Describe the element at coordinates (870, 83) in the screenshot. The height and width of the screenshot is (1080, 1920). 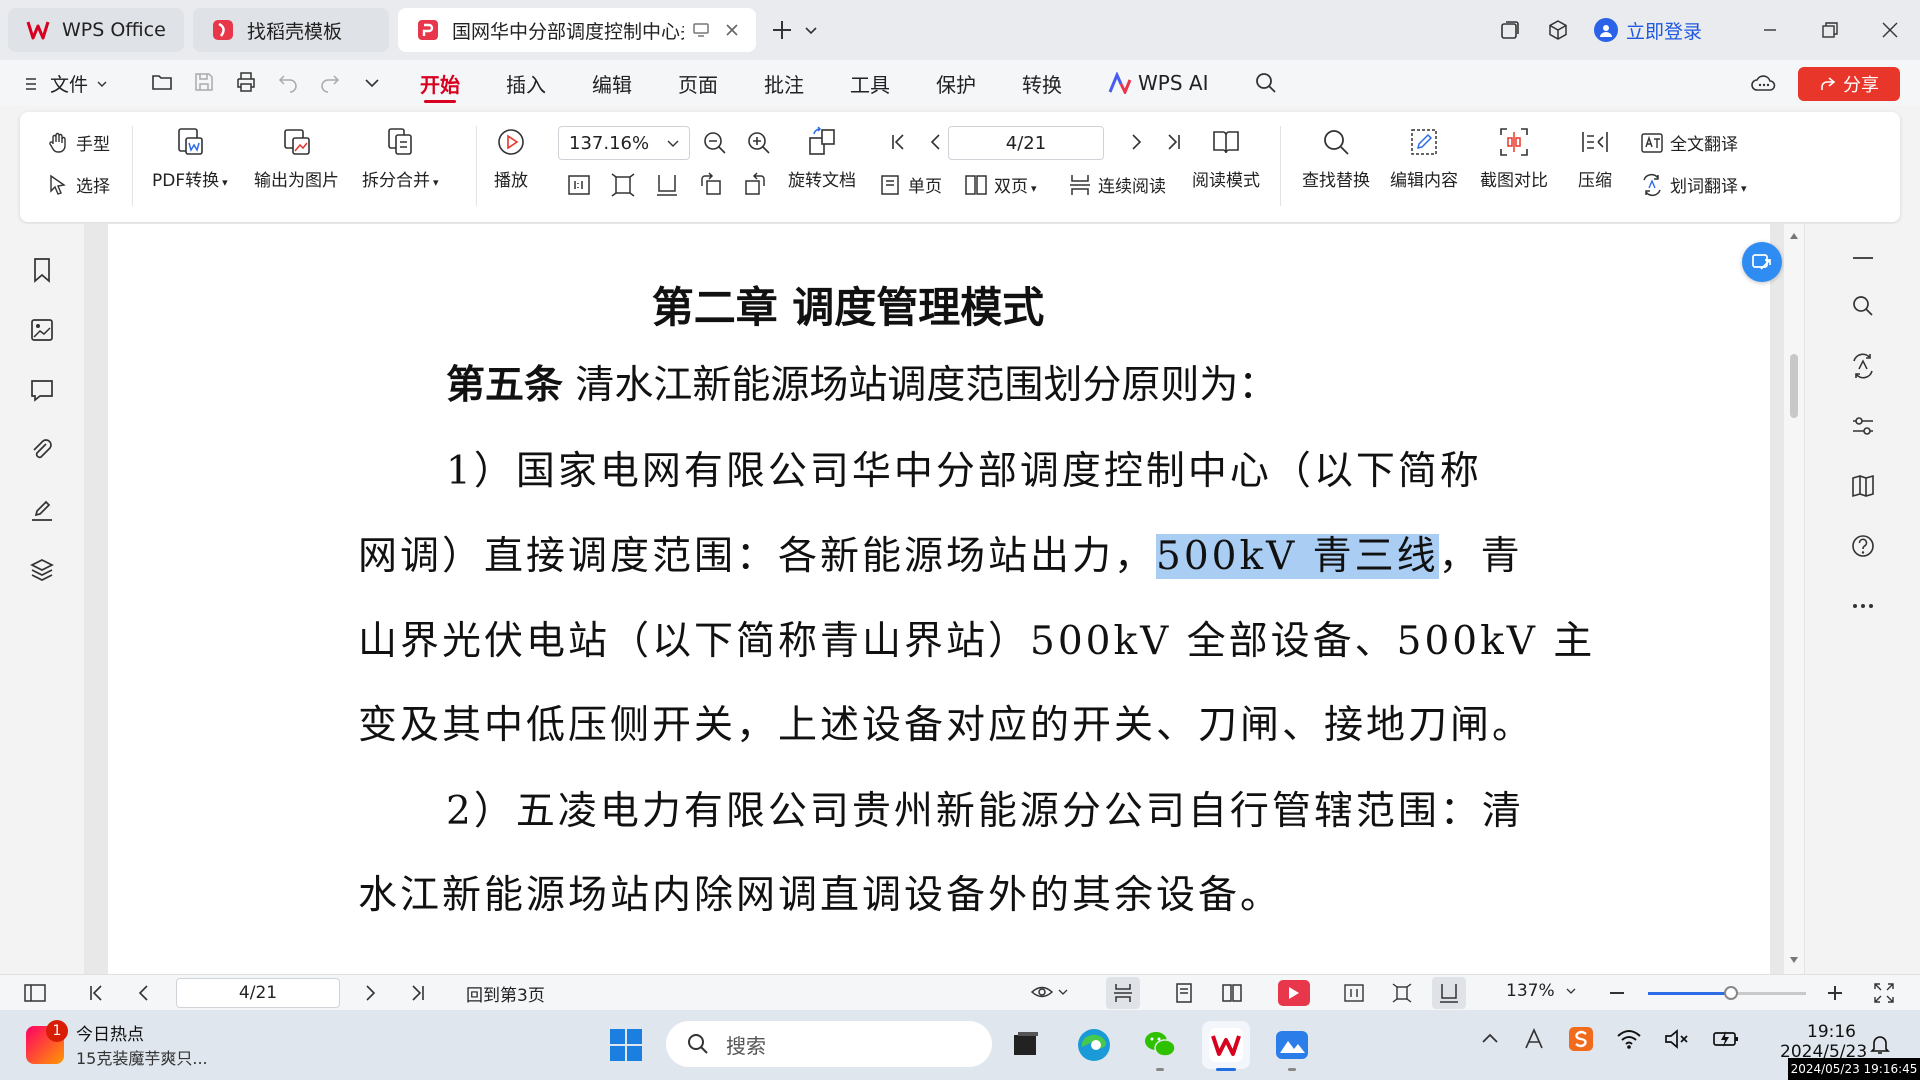
I see `tab-tools: 工具` at that location.